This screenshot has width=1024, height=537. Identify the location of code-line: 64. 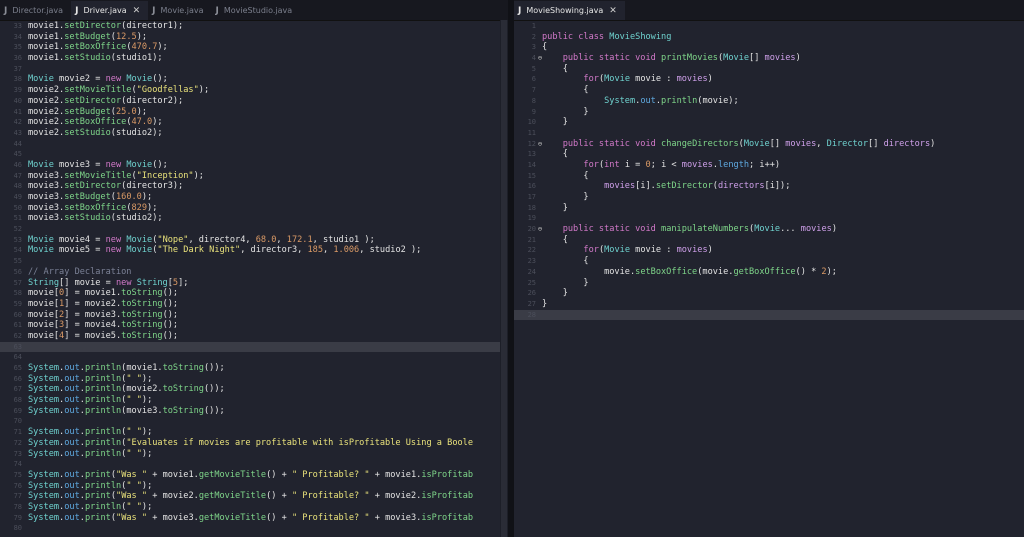
(254, 357).